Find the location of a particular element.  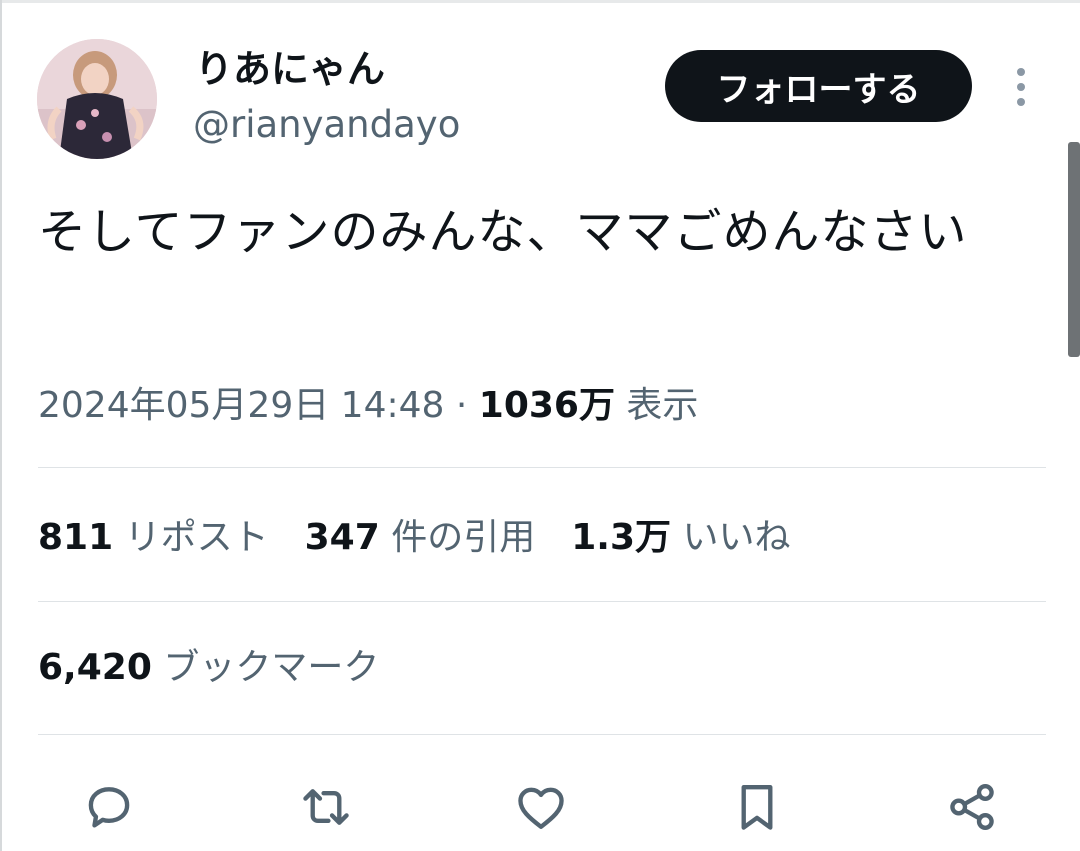

share-icon is located at coordinates (972, 807).